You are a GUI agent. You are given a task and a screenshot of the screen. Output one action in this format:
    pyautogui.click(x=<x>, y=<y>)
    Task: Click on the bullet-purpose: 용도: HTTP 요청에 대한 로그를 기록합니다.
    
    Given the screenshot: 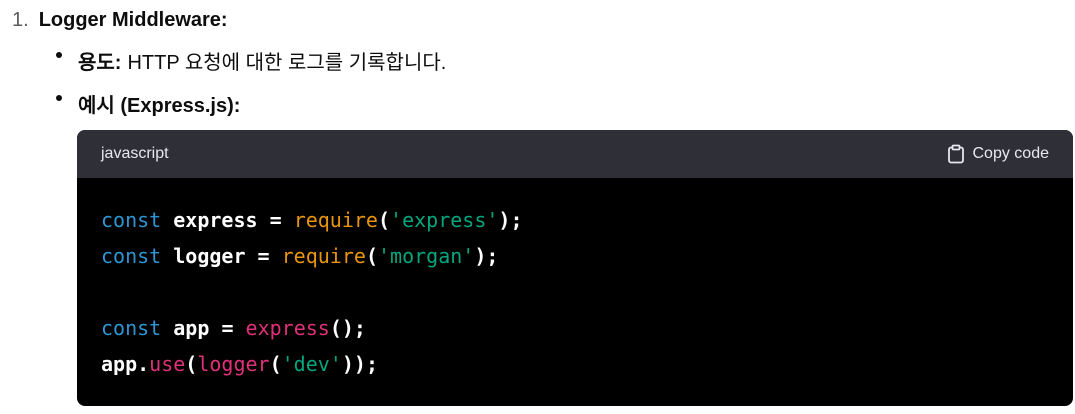 What is the action you would take?
    pyautogui.click(x=251, y=60)
    